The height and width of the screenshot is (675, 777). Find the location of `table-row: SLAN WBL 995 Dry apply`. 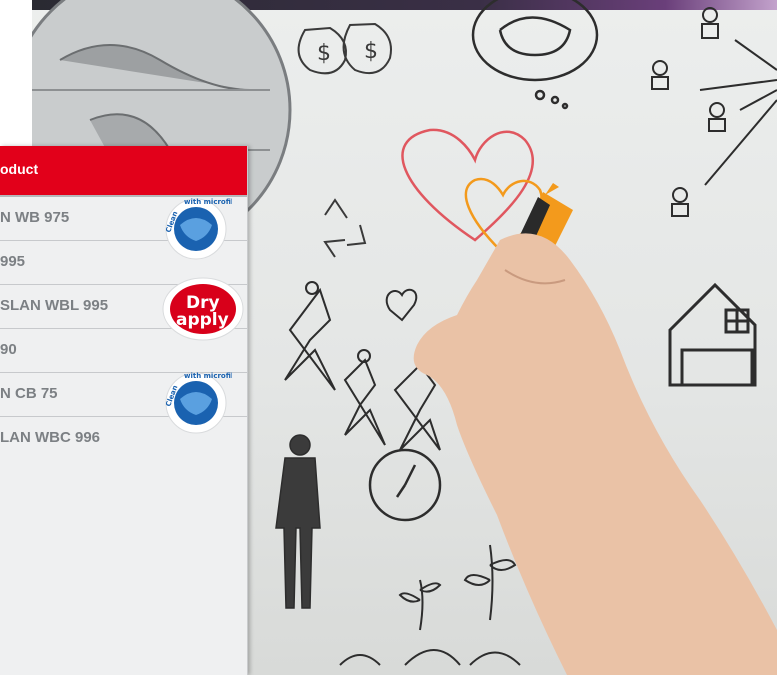

table-row: SLAN WBL 995 Dry apply is located at coordinates (123, 309).